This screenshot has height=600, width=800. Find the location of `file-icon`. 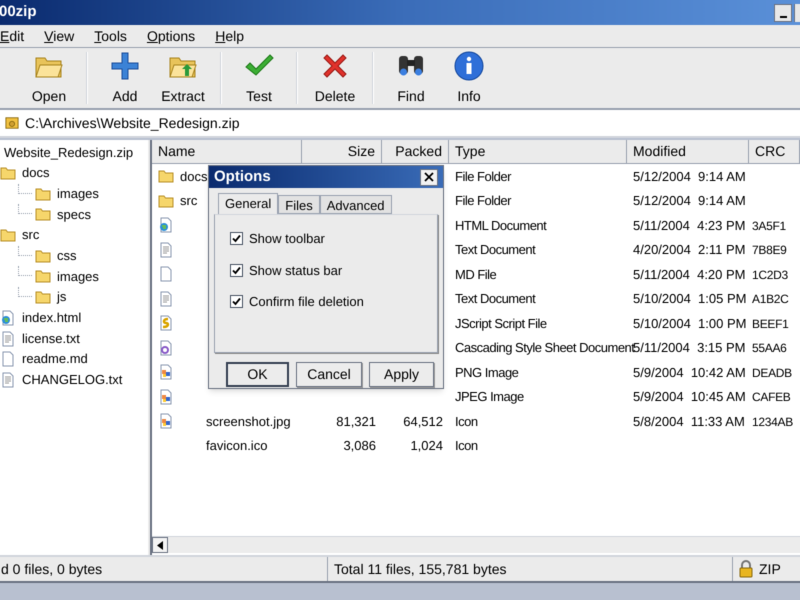

file-icon is located at coordinates (166, 274).